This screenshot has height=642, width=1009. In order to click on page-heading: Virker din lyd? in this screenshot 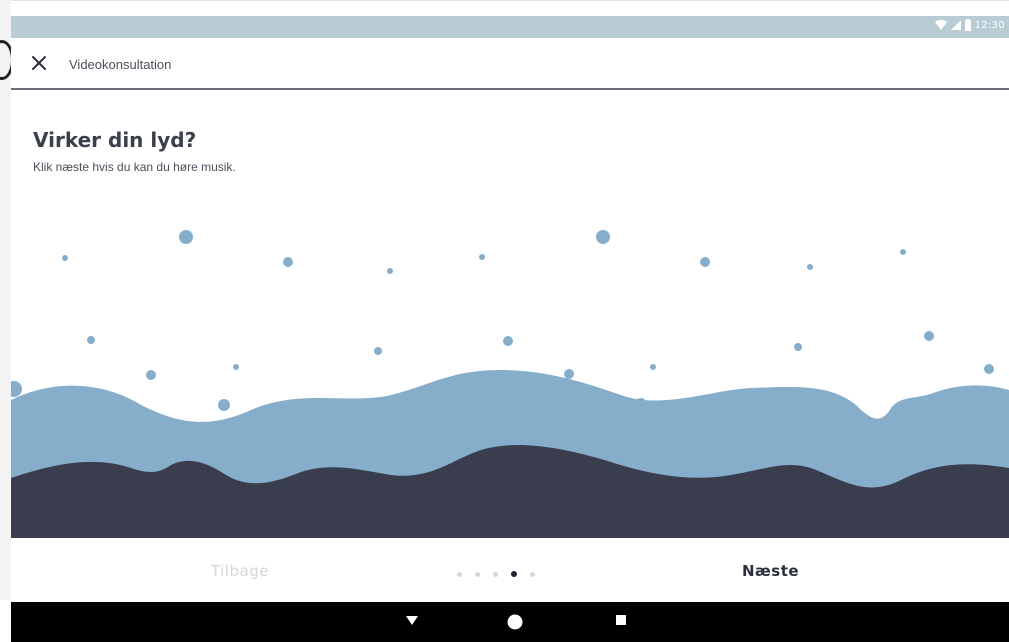, I will do `click(115, 140)`.